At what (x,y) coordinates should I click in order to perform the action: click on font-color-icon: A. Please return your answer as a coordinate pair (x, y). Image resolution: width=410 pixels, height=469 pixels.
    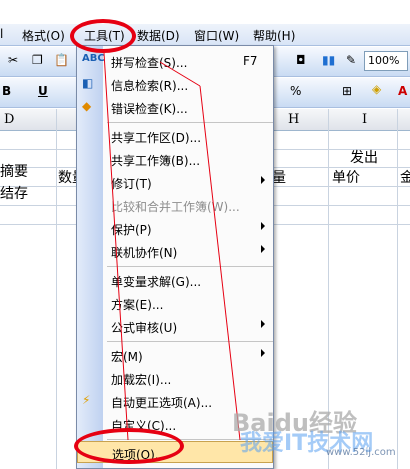
    Looking at the image, I should click on (402, 91).